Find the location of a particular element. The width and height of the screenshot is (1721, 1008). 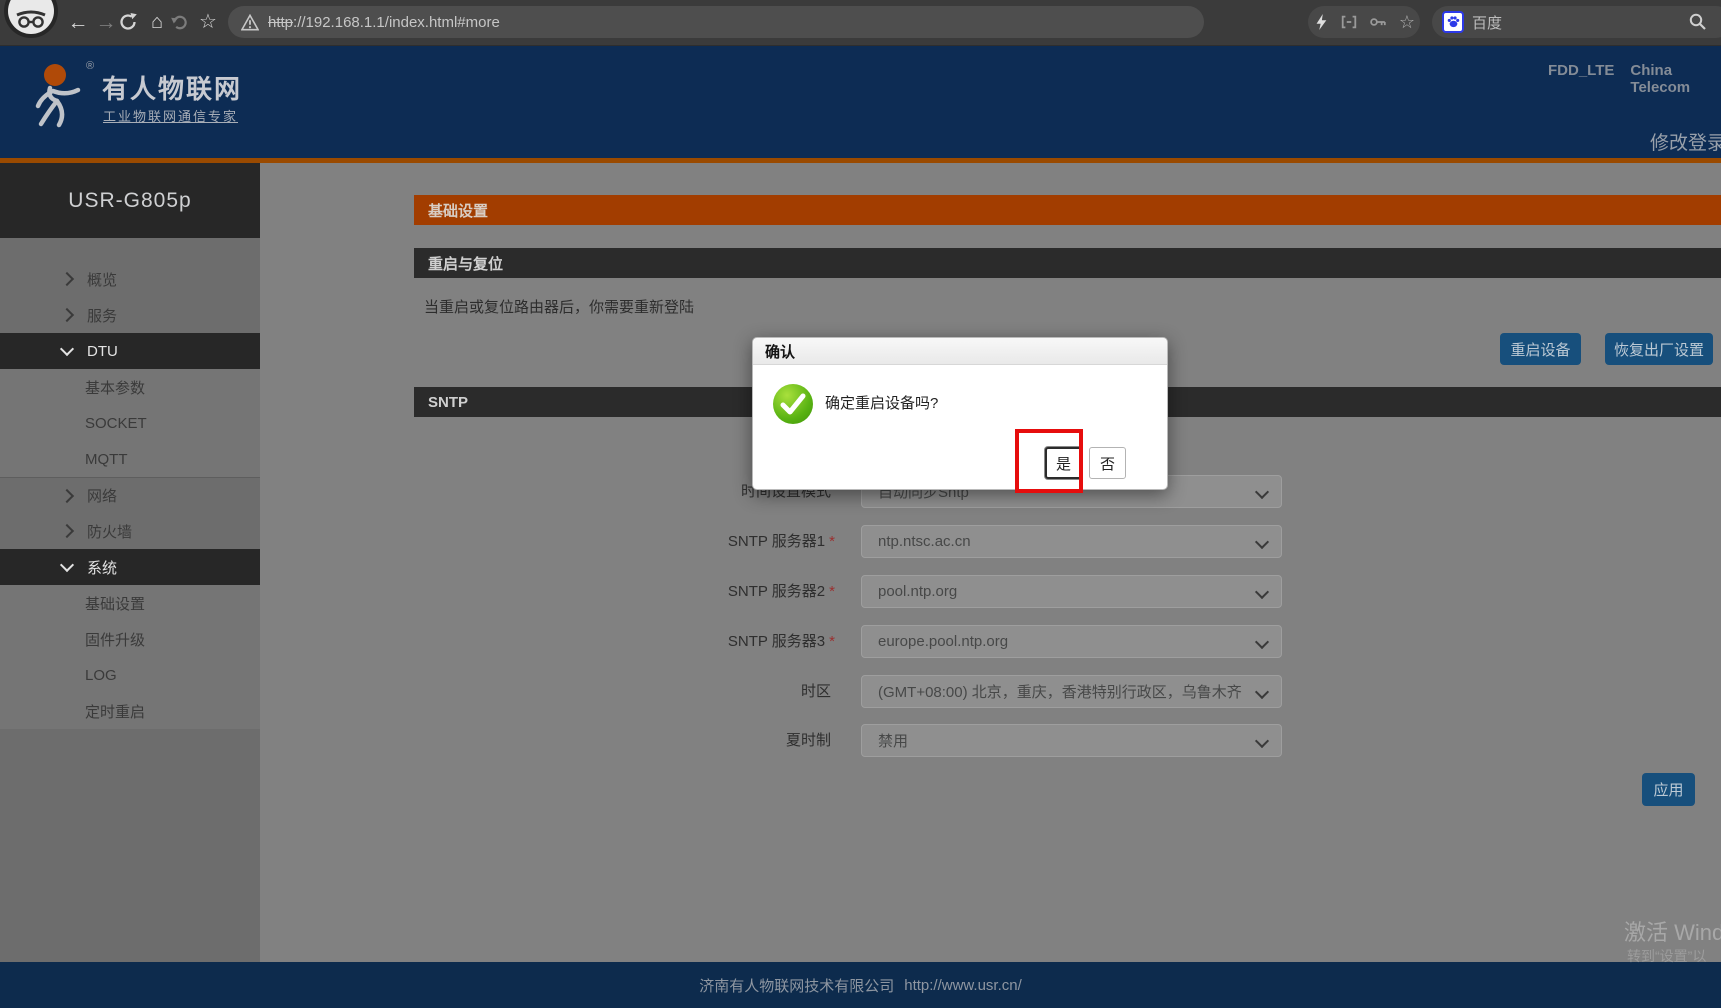

sntp-server2-label: SNTP 服务器2 * is located at coordinates (781, 591).